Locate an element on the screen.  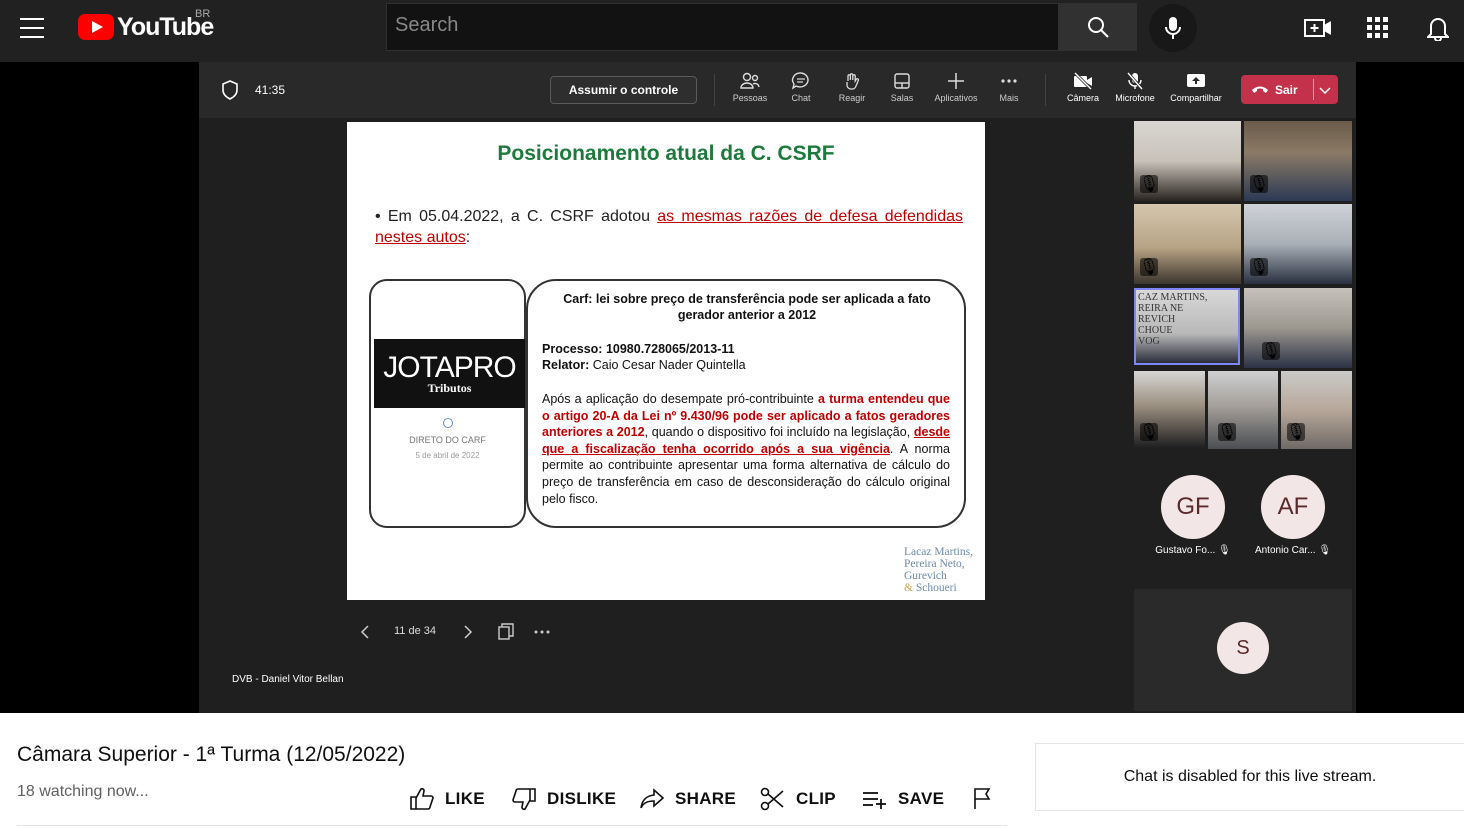
avatar: S is located at coordinates (1243, 648).